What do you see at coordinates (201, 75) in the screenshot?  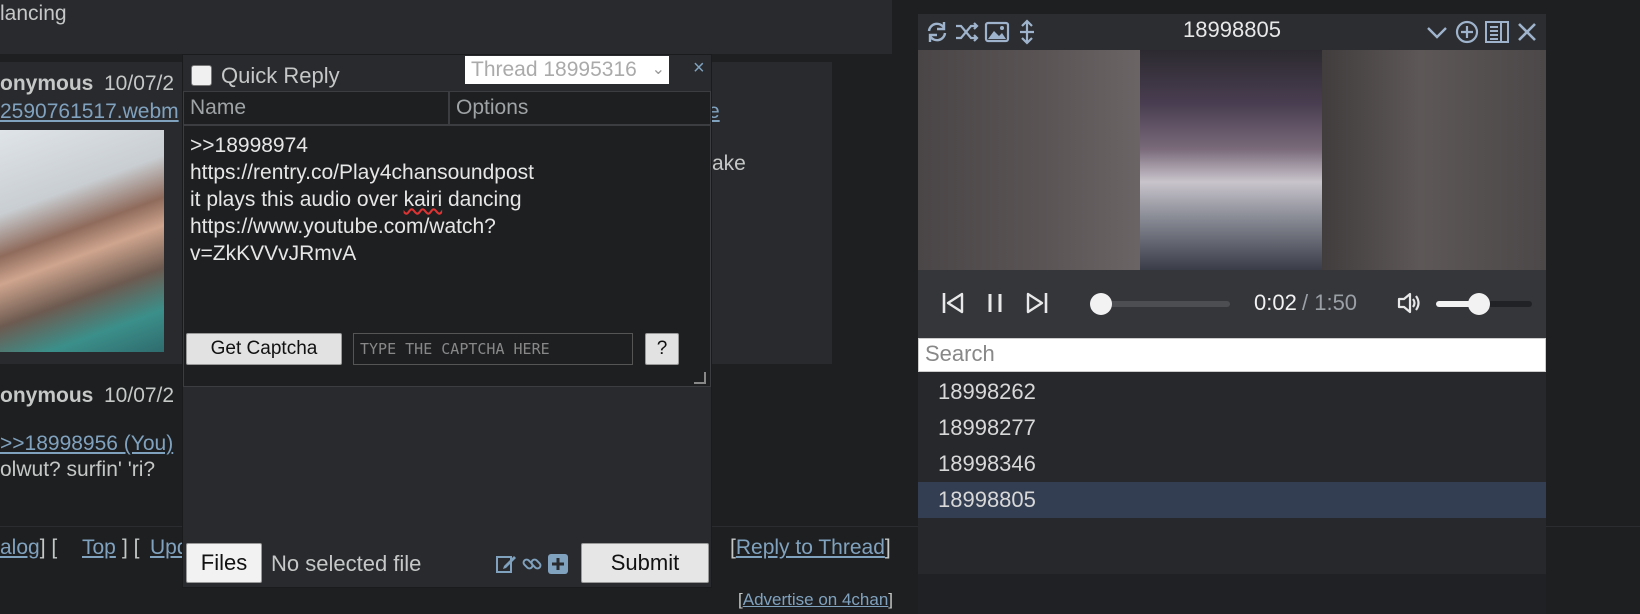 I see `quick-reply-checkbox` at bounding box center [201, 75].